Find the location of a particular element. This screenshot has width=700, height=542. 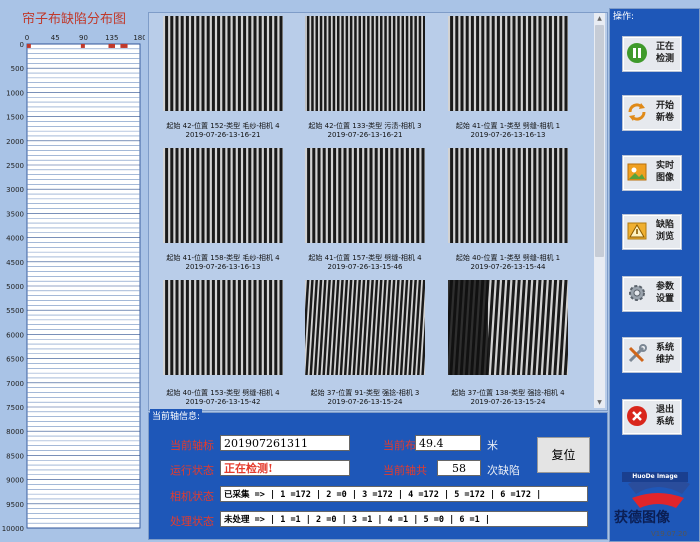

chart-grid is located at coordinates (83, 286).